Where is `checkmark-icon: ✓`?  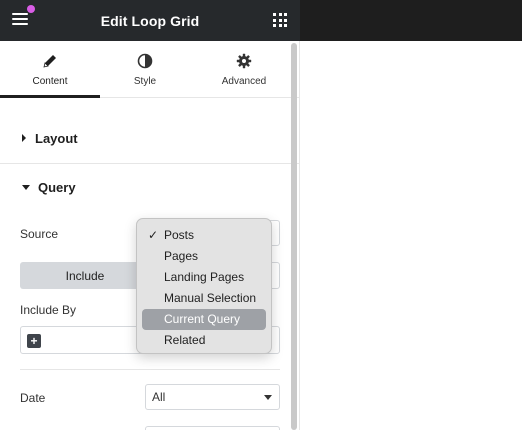 checkmark-icon: ✓ is located at coordinates (153, 235).